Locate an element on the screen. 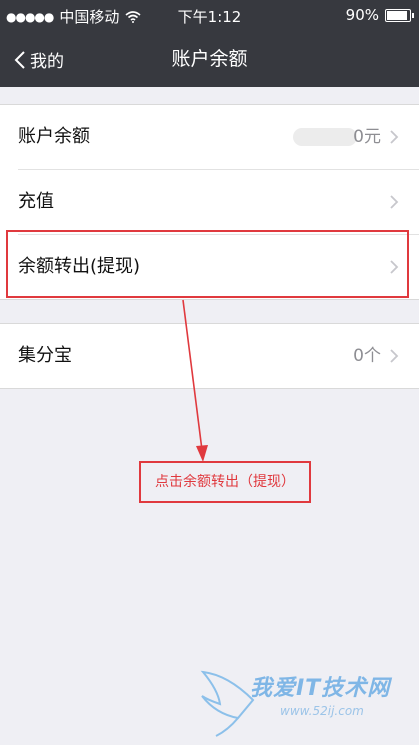 Image resolution: width=419 pixels, height=745 pixels. watermark-url: www.52ij.com is located at coordinates (322, 711).